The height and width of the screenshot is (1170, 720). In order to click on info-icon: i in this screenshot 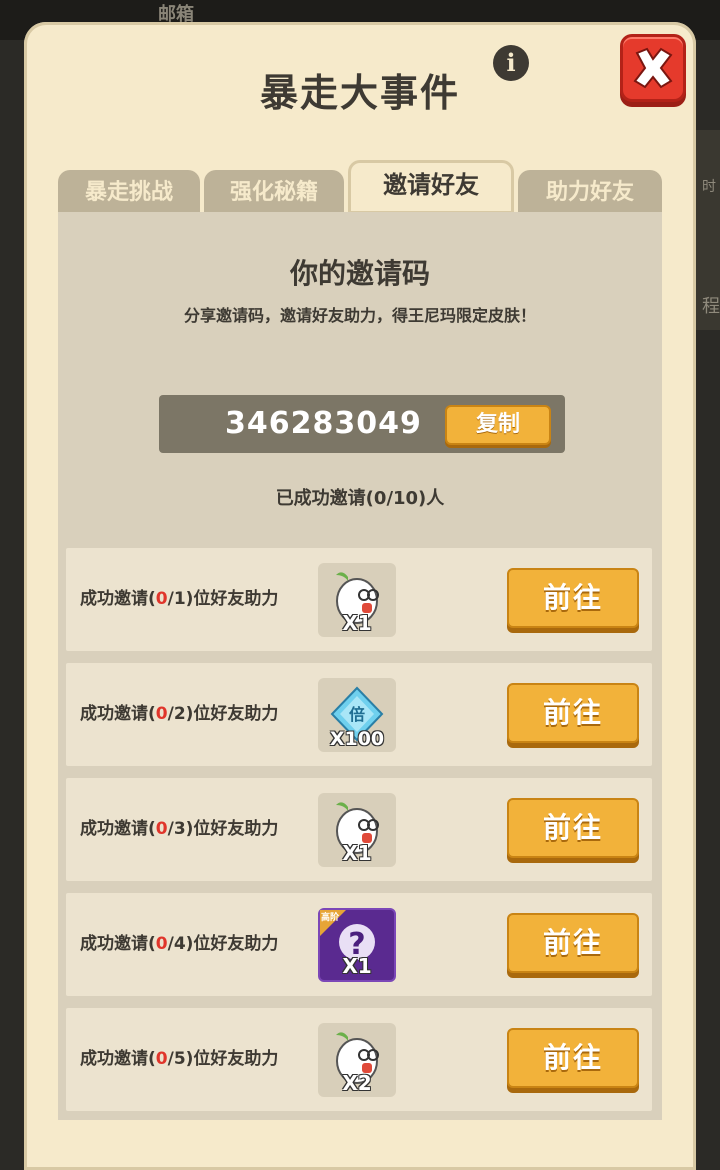, I will do `click(511, 63)`.